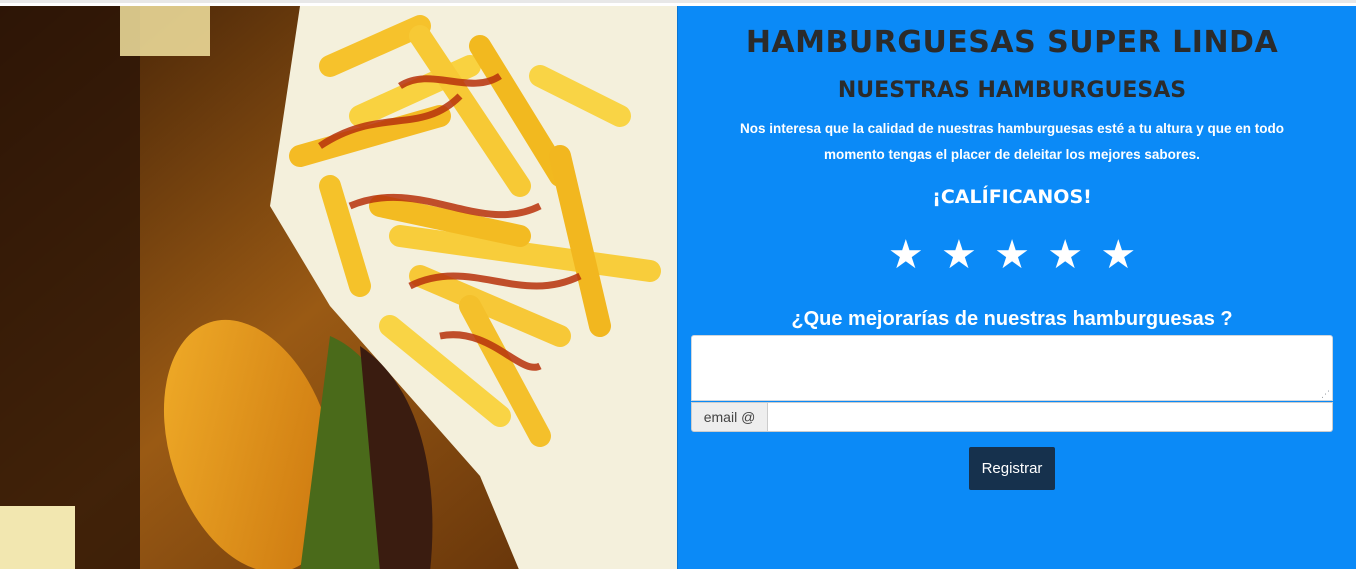 This screenshot has height=569, width=1356. I want to click on star-icon-3: ★, so click(1012, 255).